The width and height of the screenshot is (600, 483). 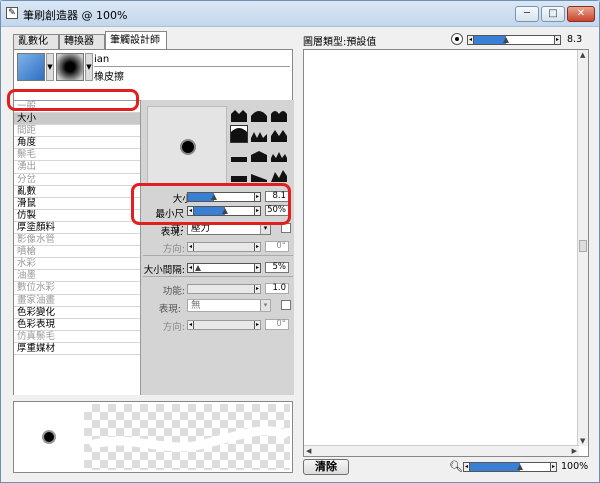 I want to click on category-item: 畫家油畫, so click(x=77, y=301).